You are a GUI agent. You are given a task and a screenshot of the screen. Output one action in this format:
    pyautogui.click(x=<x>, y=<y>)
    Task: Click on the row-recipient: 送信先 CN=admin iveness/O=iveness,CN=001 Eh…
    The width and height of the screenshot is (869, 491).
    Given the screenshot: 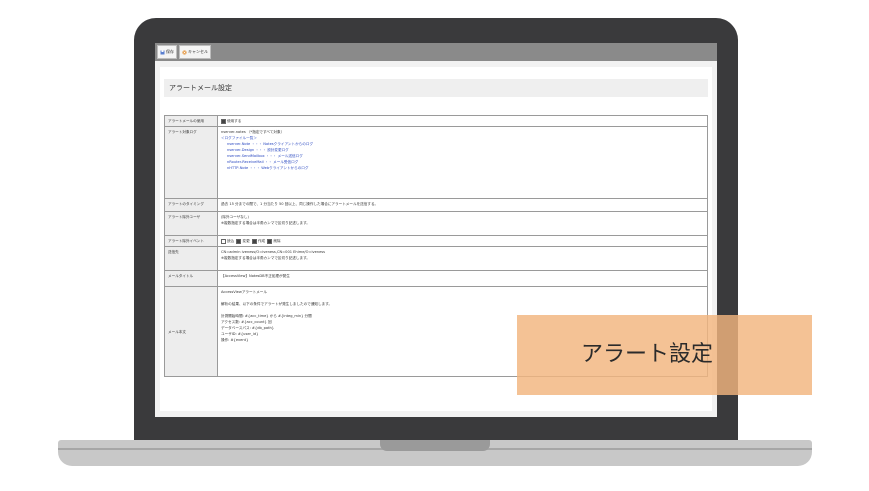 What is the action you would take?
    pyautogui.click(x=436, y=258)
    